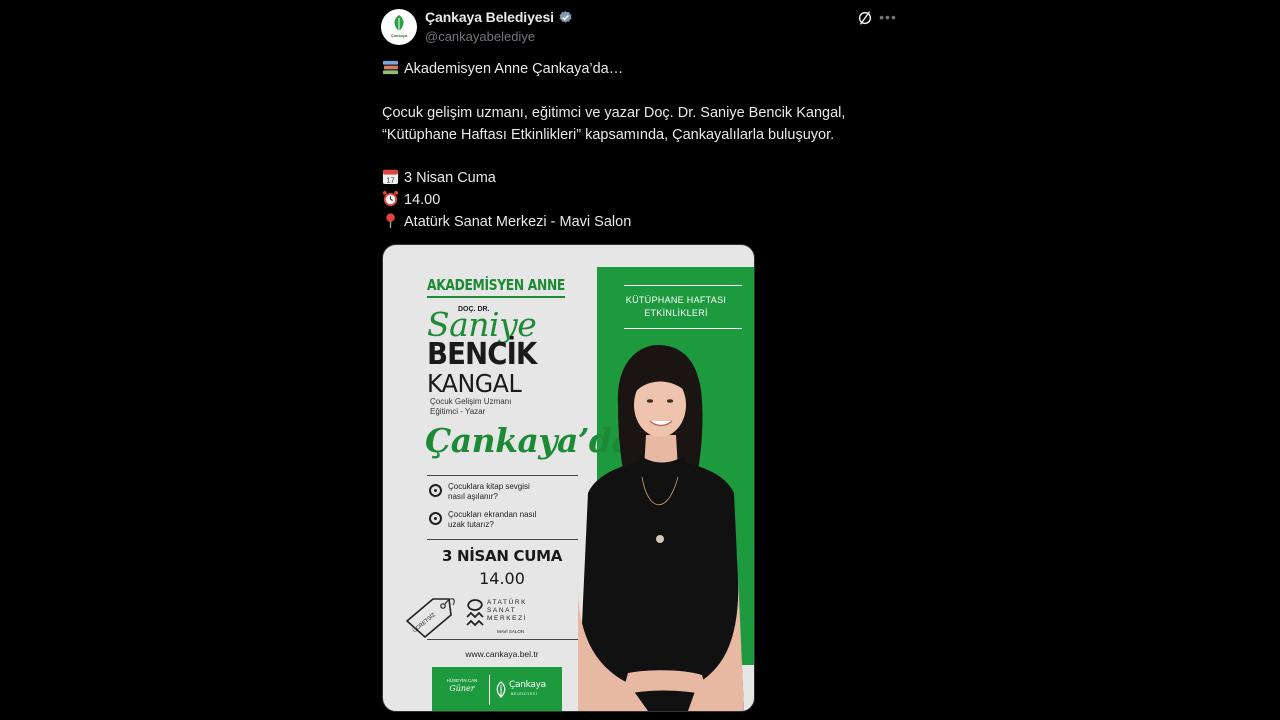 Image resolution: width=1280 pixels, height=720 pixels. I want to click on q2-line1: Çocukları ekrandan nasıl, so click(492, 514).